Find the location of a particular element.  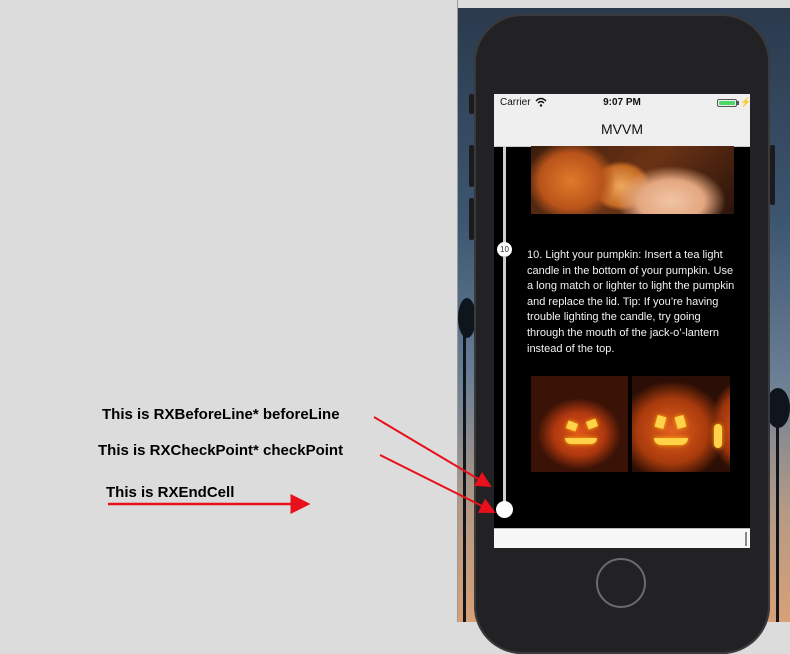

annotation-end-cell: This is RXEndCell is located at coordinates (170, 492).